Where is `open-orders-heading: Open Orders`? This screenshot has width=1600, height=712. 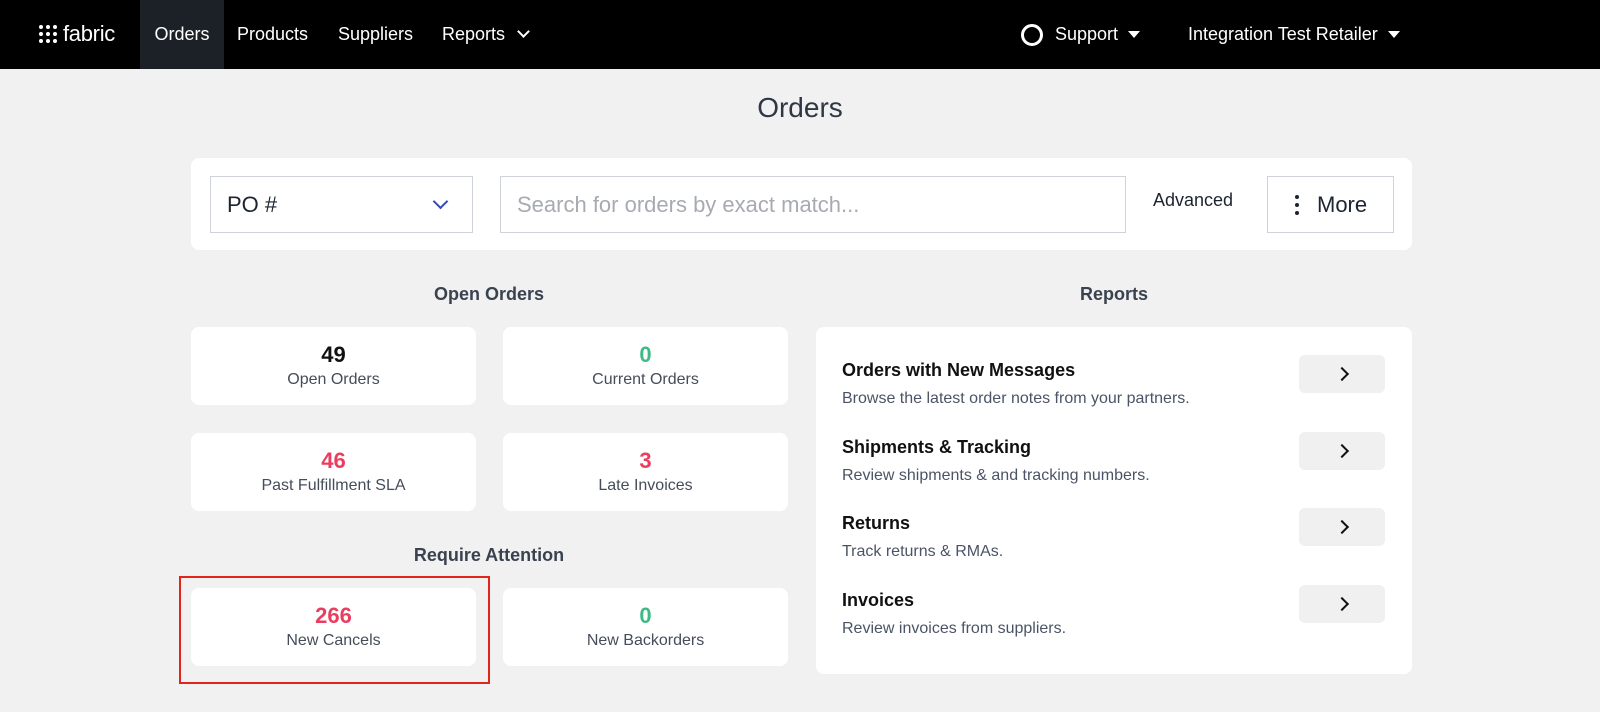 open-orders-heading: Open Orders is located at coordinates (489, 294).